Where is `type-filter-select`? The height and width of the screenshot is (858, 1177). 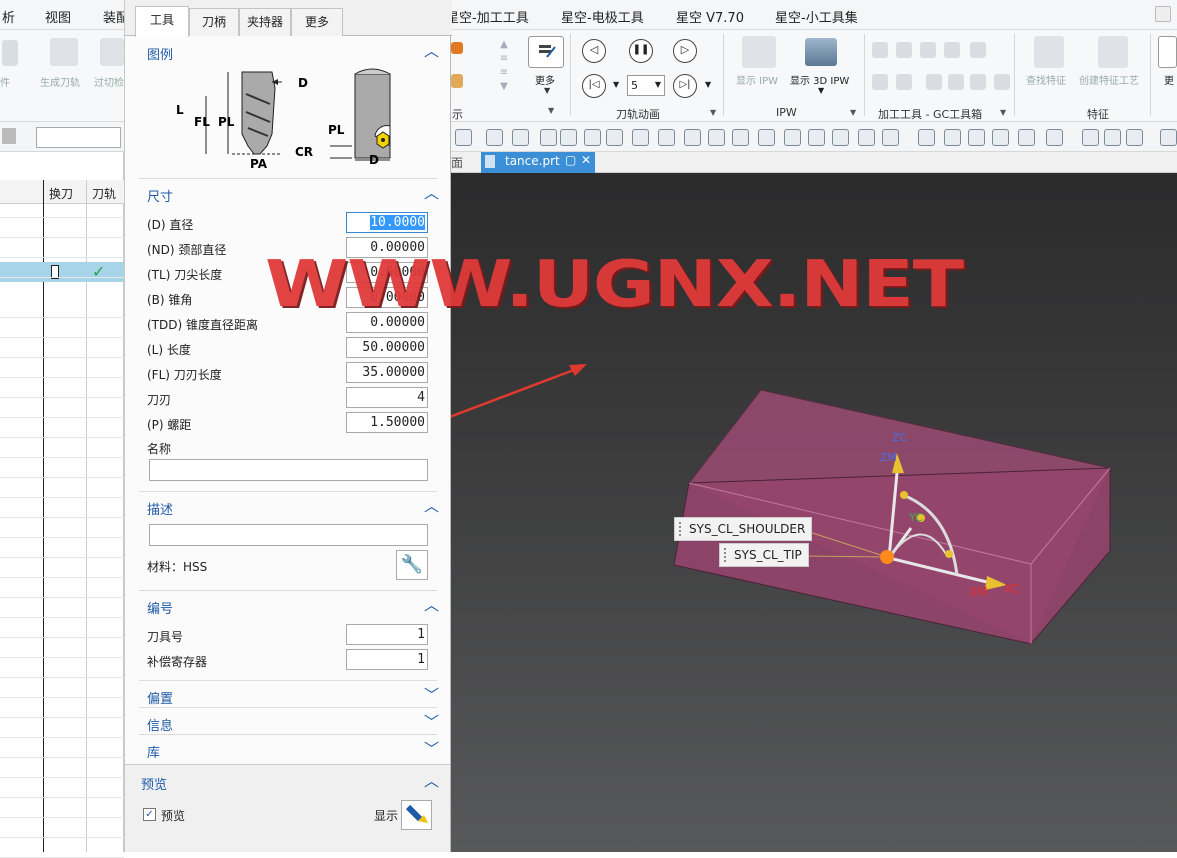 type-filter-select is located at coordinates (78, 137).